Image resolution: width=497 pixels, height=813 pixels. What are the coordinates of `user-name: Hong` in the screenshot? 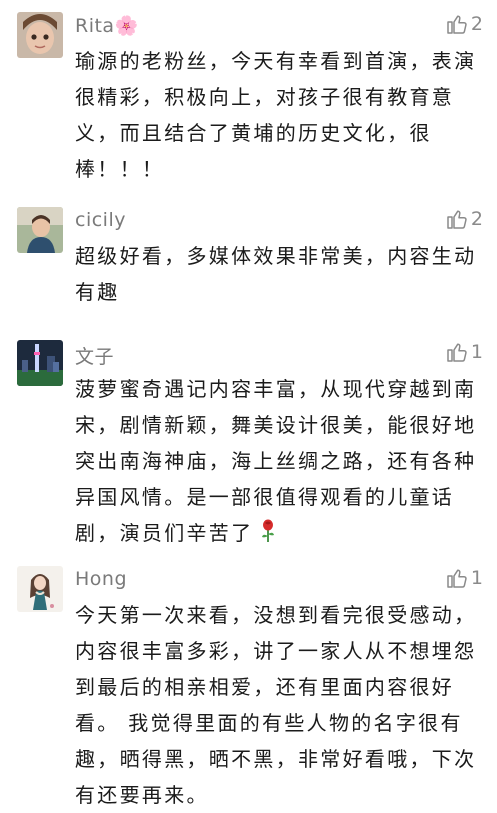 It's located at (101, 579).